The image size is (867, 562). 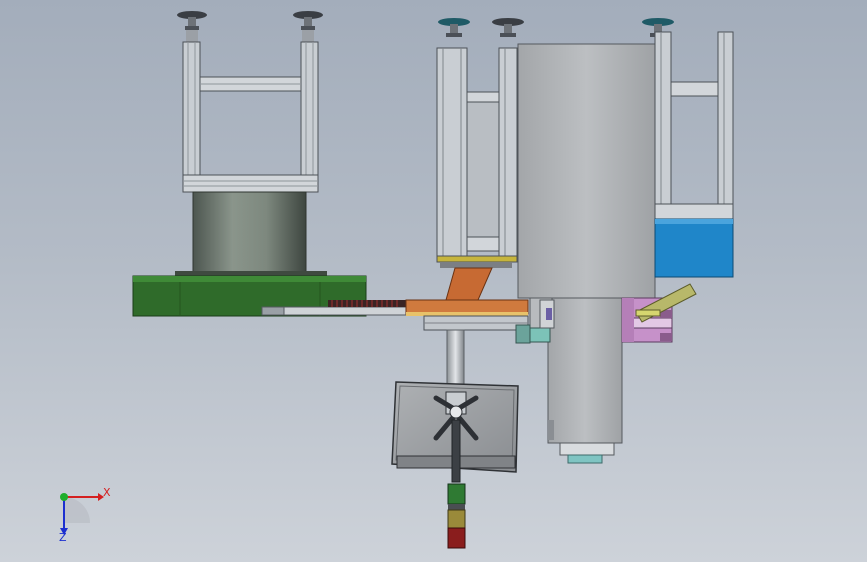 What do you see at coordinates (467, 299) in the screenshot?
I see `orange-bracket` at bounding box center [467, 299].